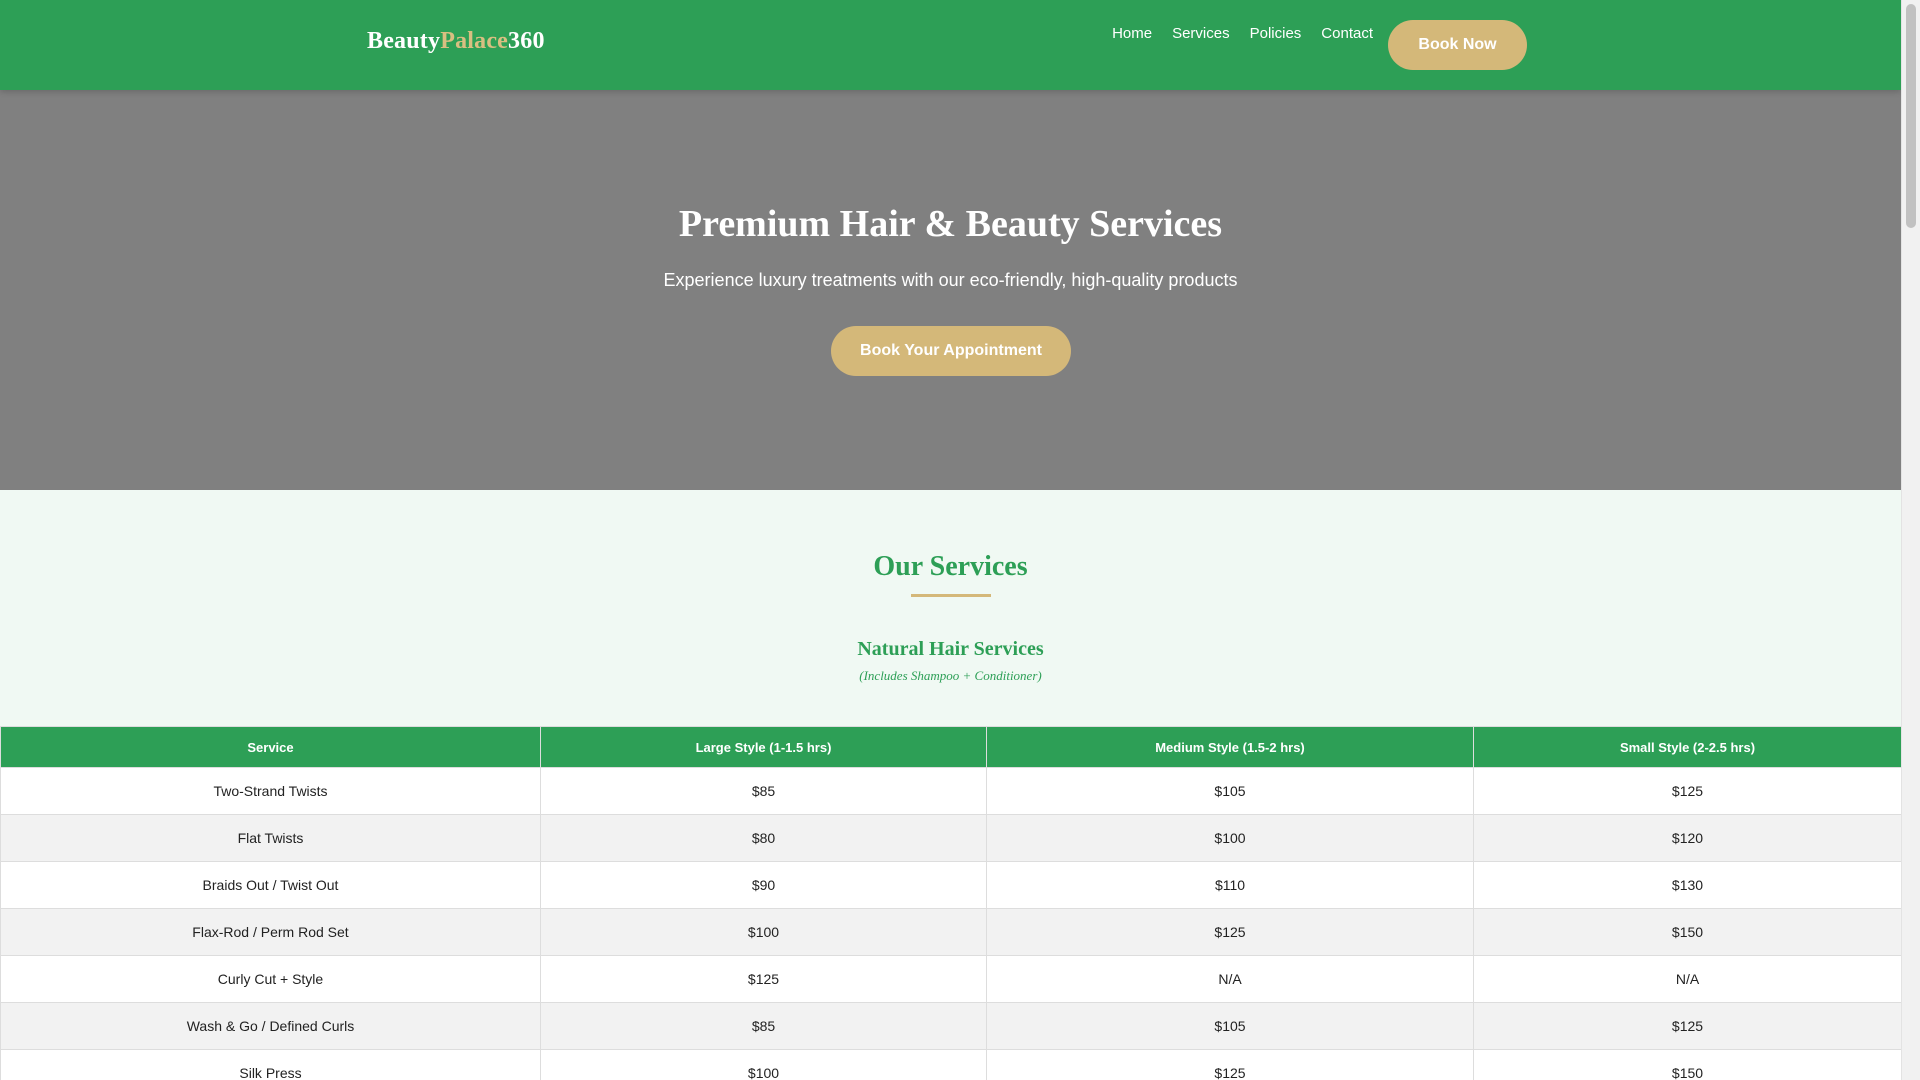 The height and width of the screenshot is (1080, 1920). What do you see at coordinates (763, 979) in the screenshot?
I see `price-large: $125` at bounding box center [763, 979].